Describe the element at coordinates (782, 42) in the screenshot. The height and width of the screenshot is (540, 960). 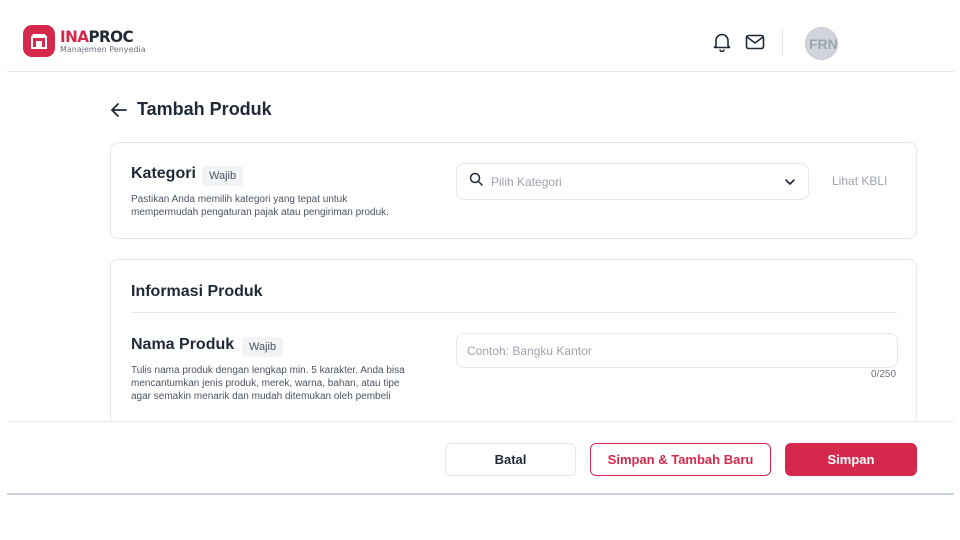
I see `header-divider` at that location.